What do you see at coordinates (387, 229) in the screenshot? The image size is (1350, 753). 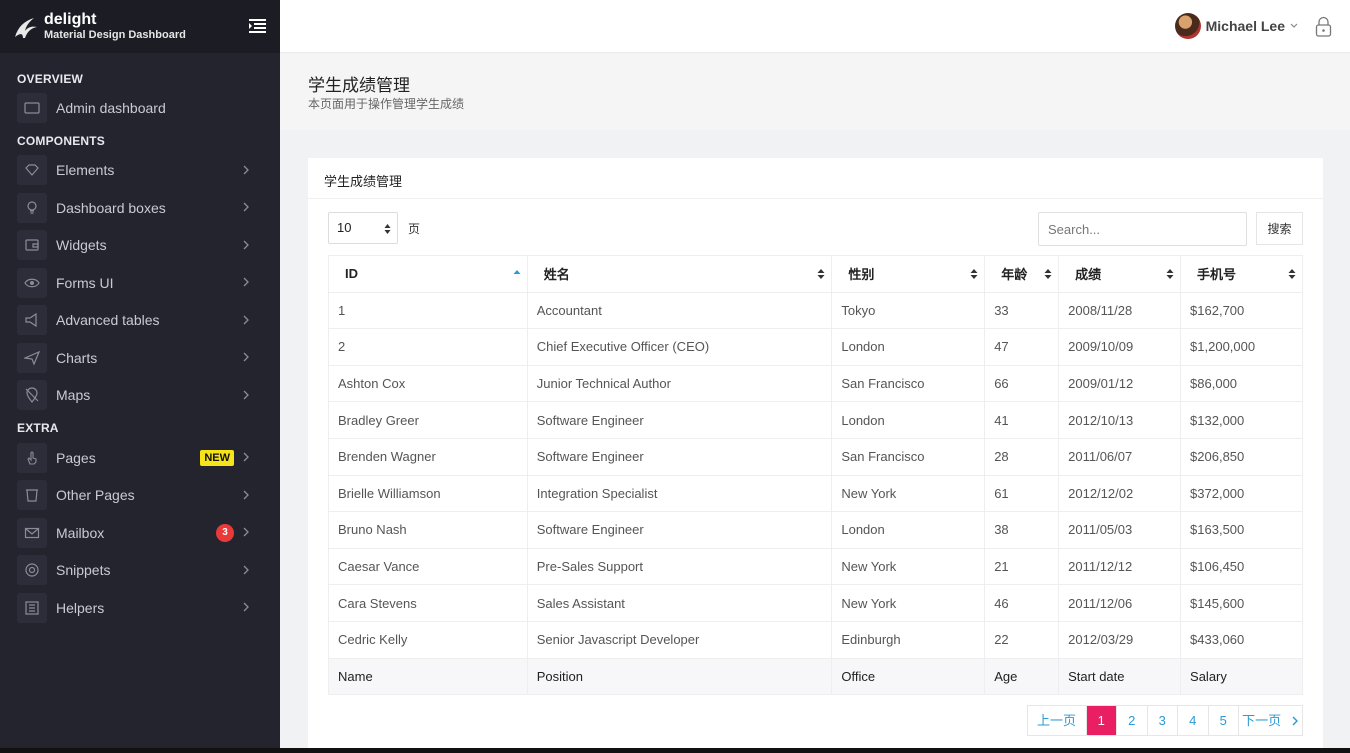 I see `select-arrows-icon` at bounding box center [387, 229].